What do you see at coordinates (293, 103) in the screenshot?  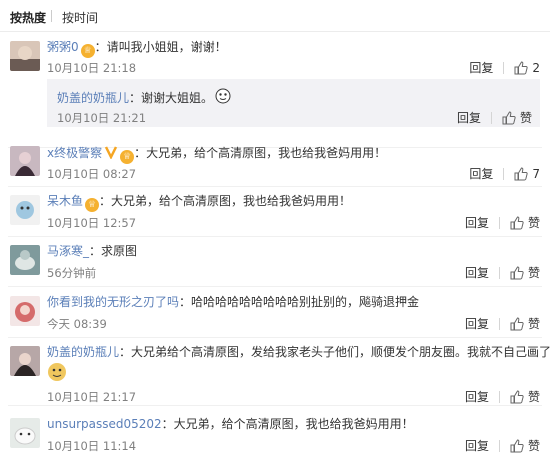 I see `sub-reply: 奶盖的奶瓶儿：谢谢大姐姐。 10月10日 21:21 回复 赞` at bounding box center [293, 103].